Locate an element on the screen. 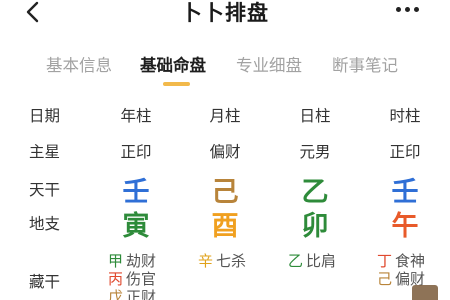  dizhi-year: 寅 is located at coordinates (136, 223).